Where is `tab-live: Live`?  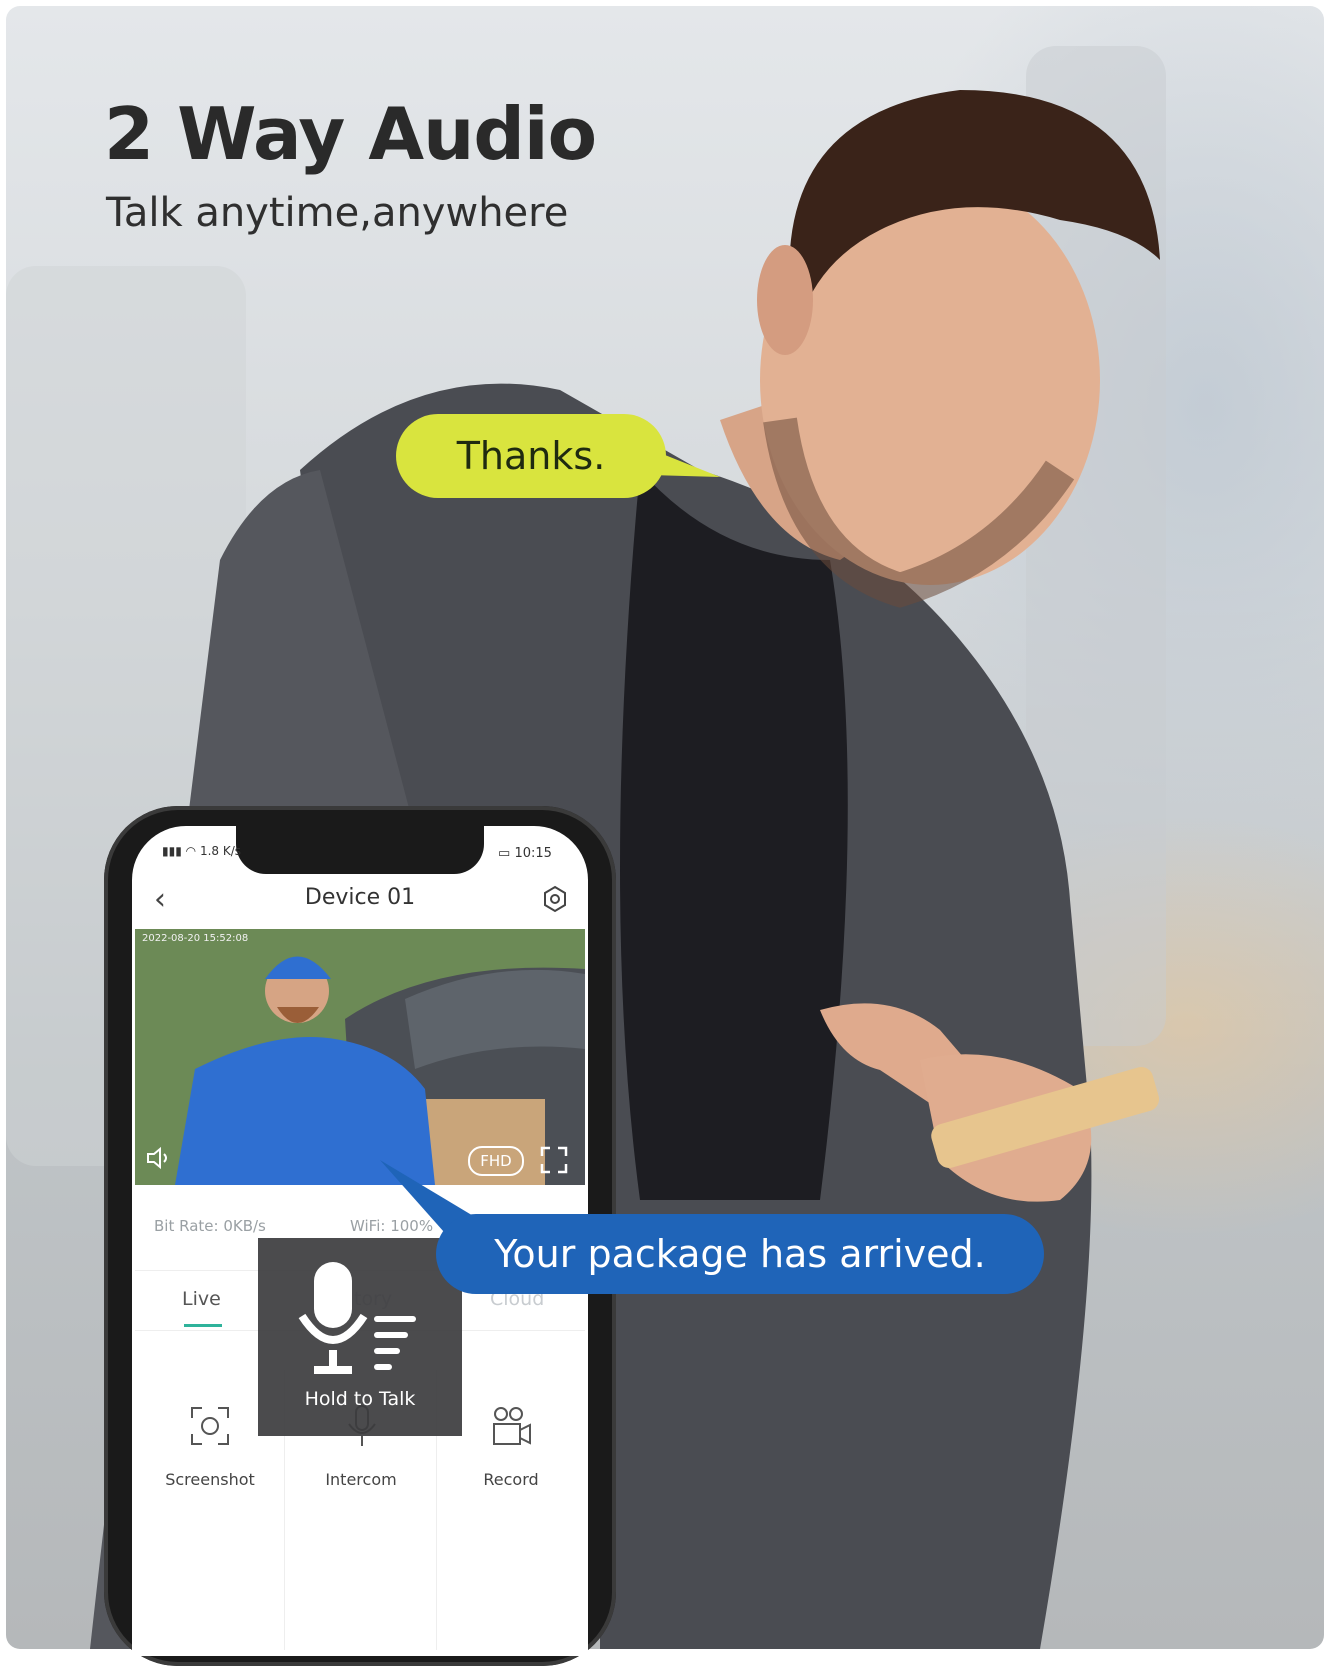
tab-live: Live is located at coordinates (201, 1299).